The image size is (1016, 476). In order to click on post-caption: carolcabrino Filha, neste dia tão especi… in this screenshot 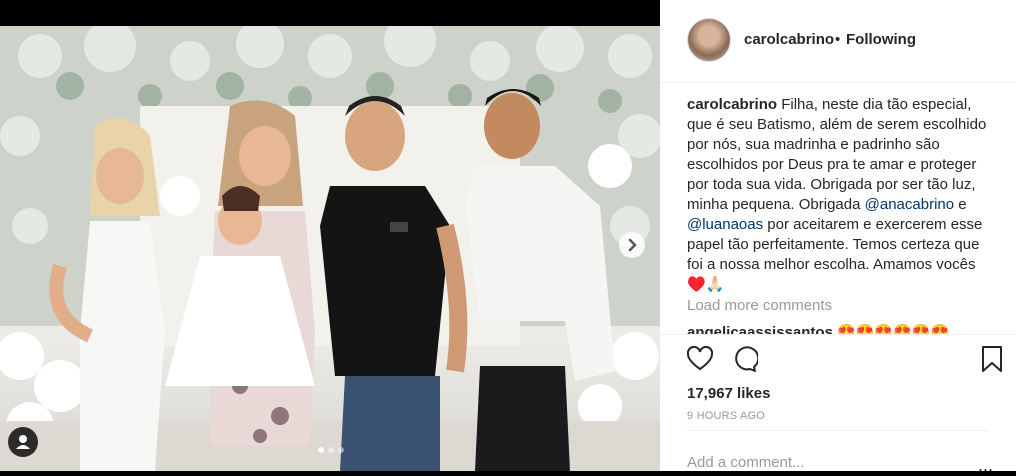, I will do `click(837, 195)`.